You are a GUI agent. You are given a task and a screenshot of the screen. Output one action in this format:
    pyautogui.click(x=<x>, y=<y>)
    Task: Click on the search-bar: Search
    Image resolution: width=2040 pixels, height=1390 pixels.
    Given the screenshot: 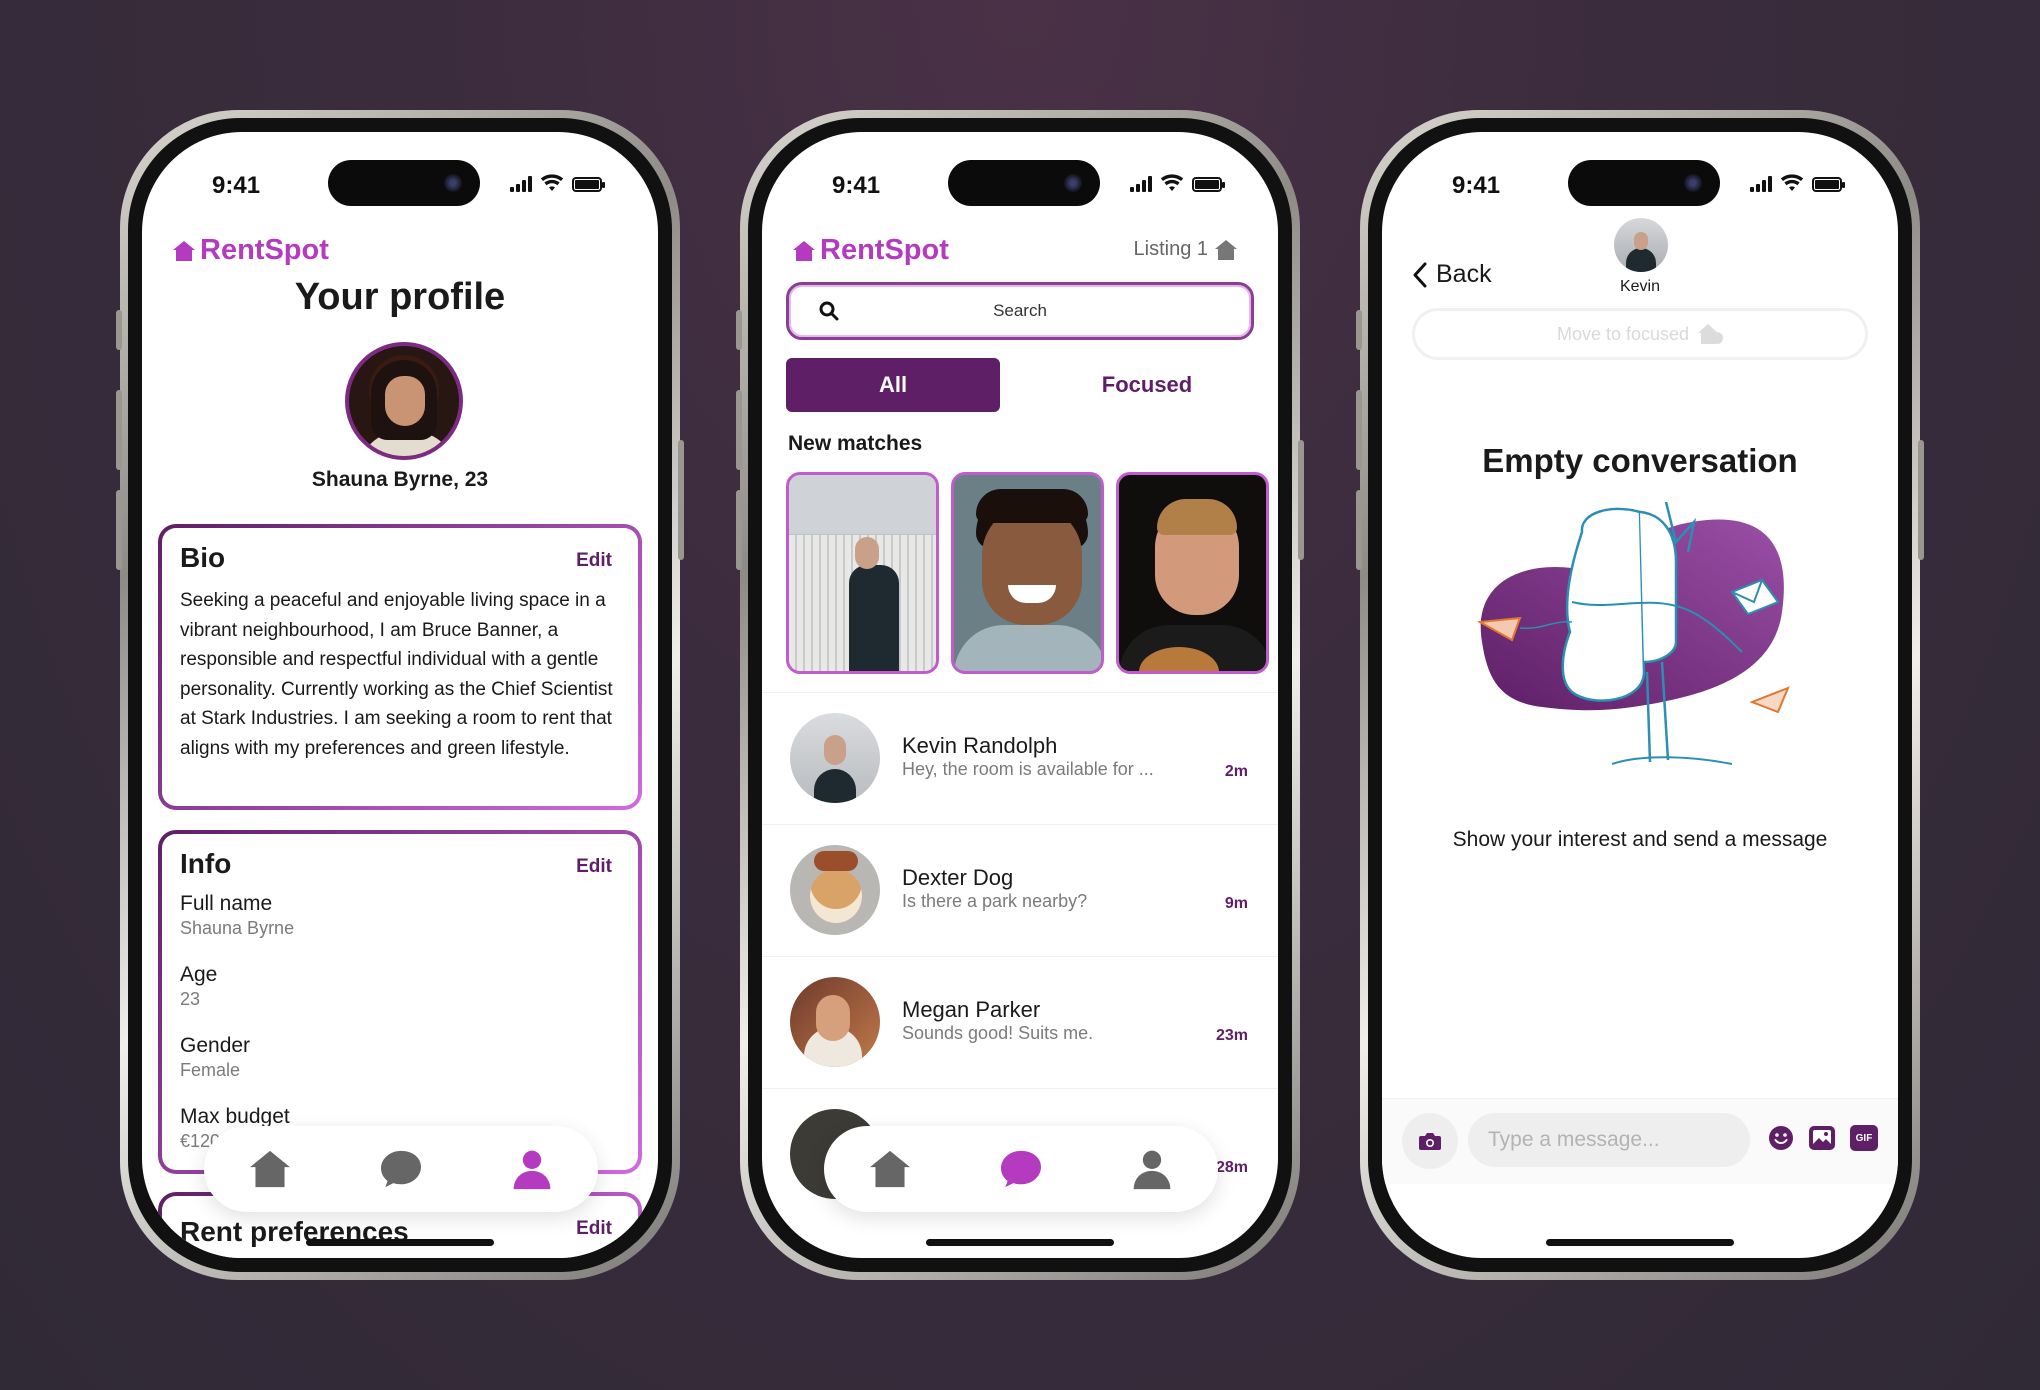 What is the action you would take?
    pyautogui.click(x=1020, y=311)
    